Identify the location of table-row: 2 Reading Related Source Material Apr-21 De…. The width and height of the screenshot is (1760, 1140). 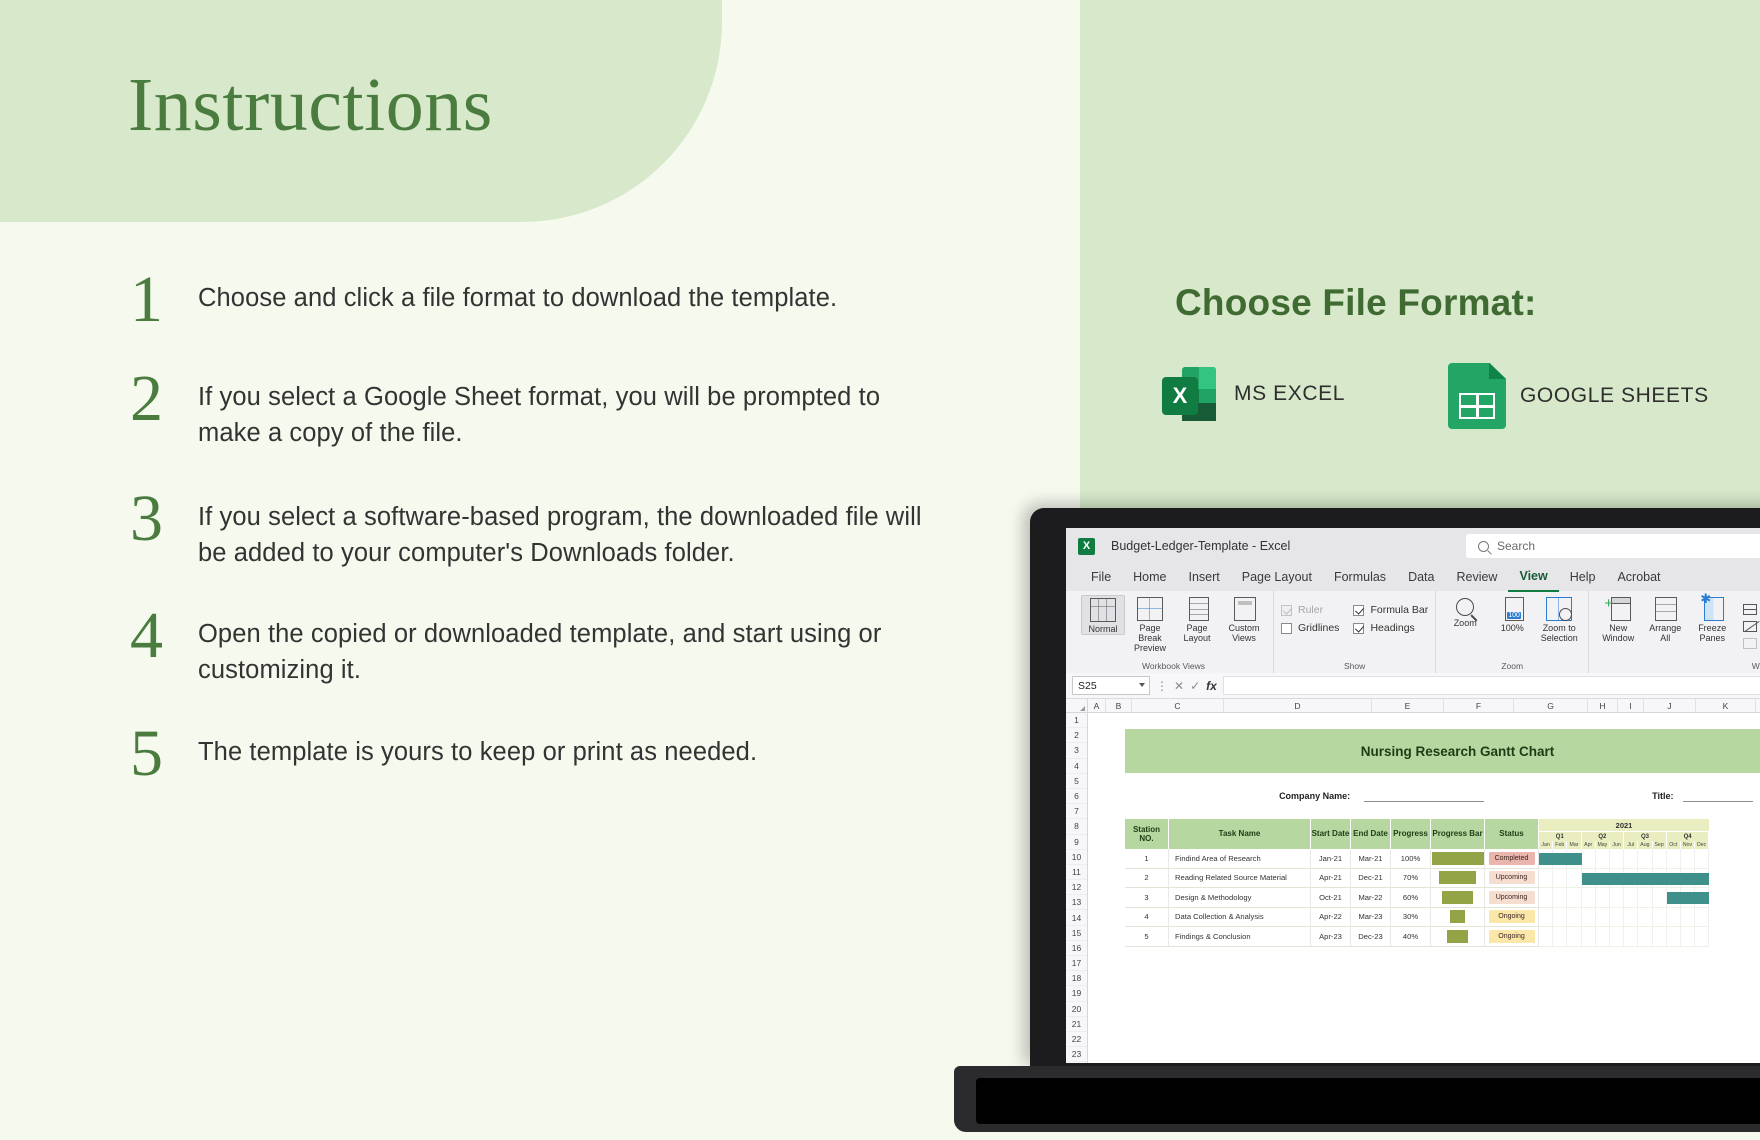
(1332, 878).